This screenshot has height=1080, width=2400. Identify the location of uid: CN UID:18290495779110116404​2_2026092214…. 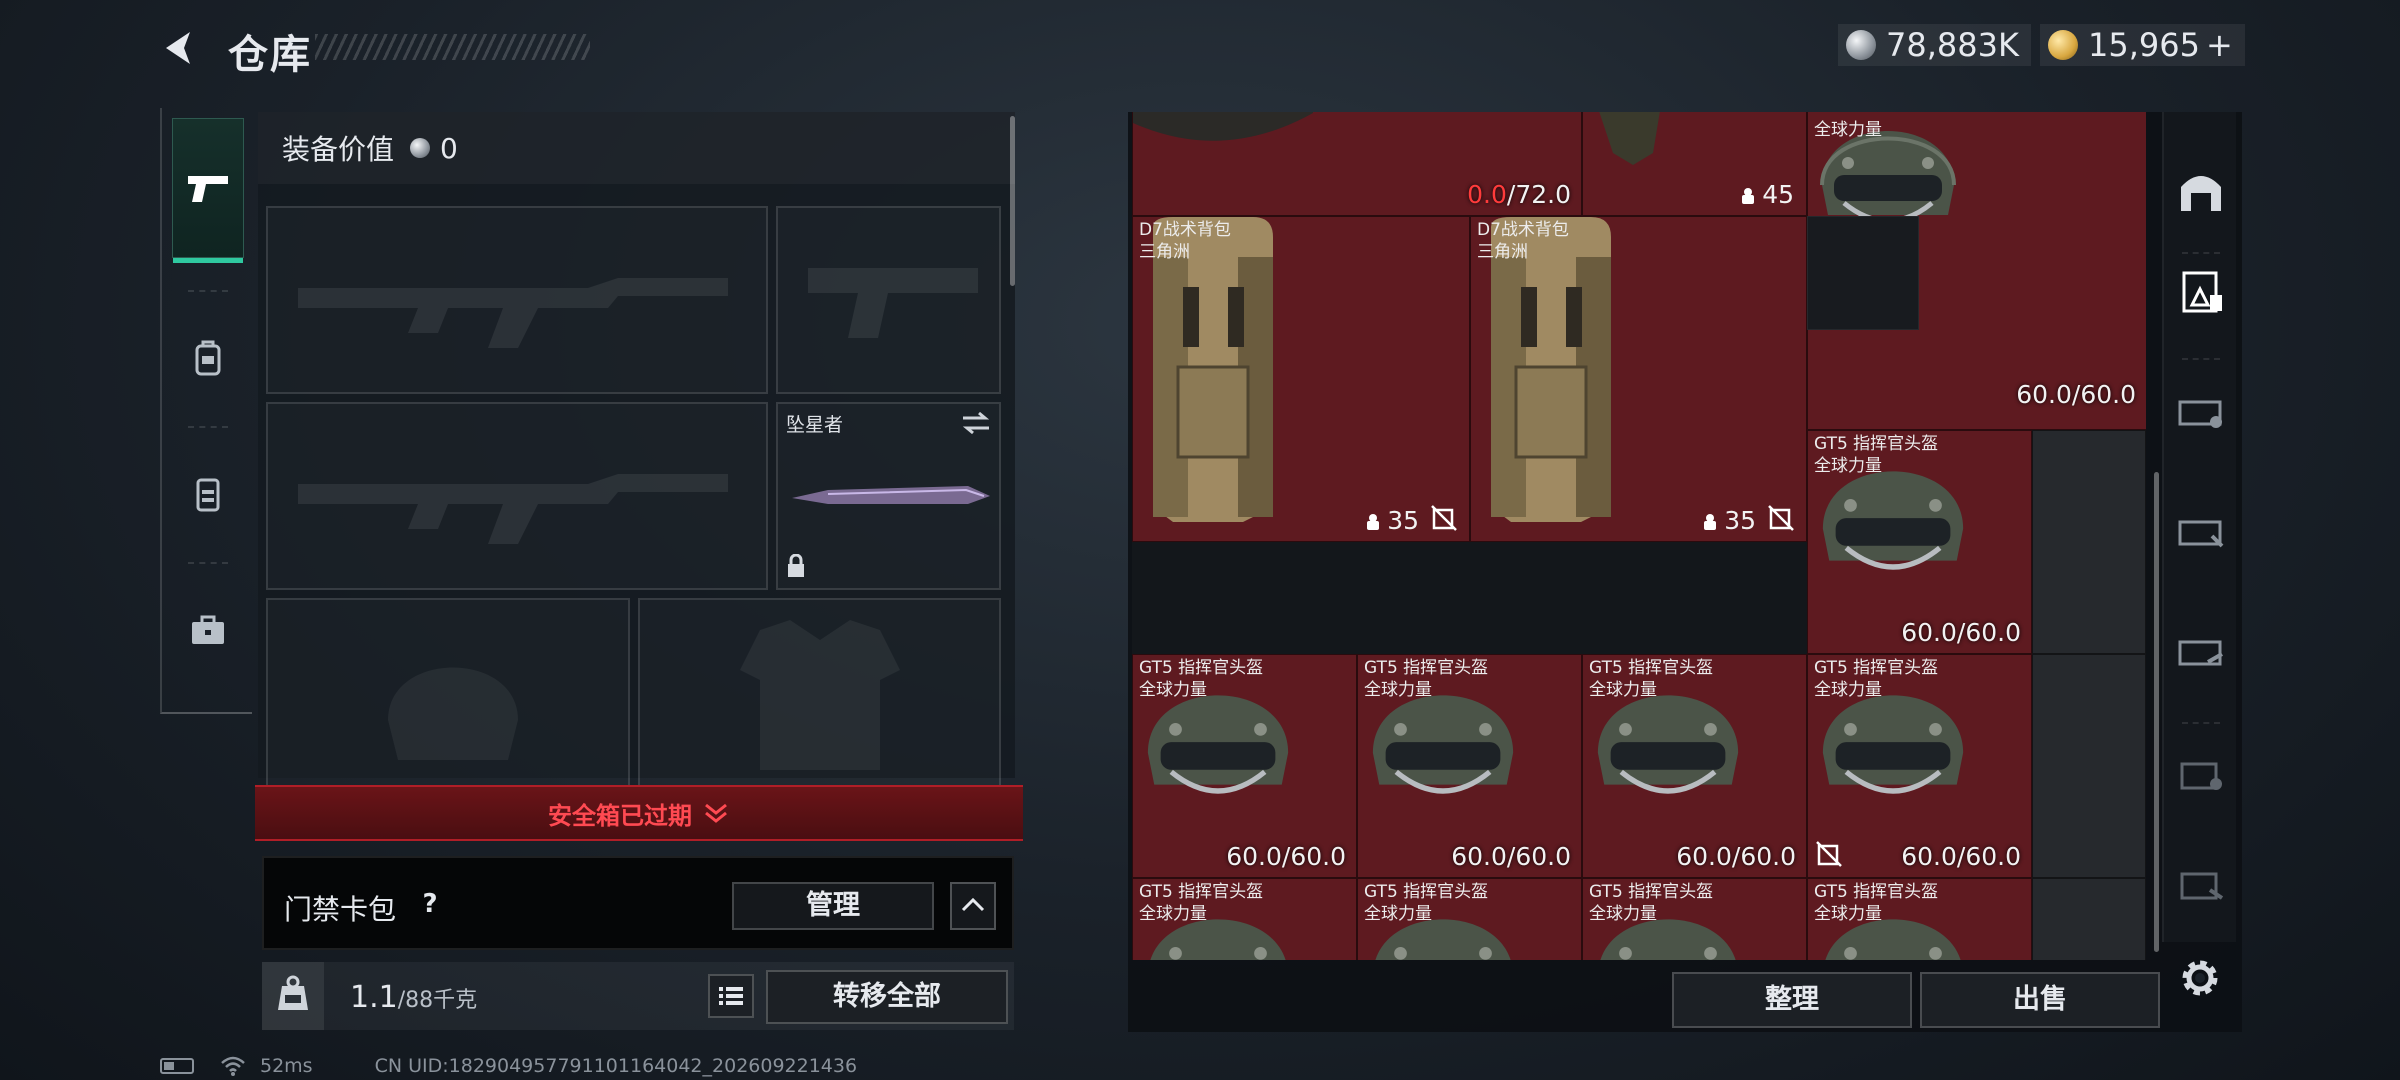
(616, 1066).